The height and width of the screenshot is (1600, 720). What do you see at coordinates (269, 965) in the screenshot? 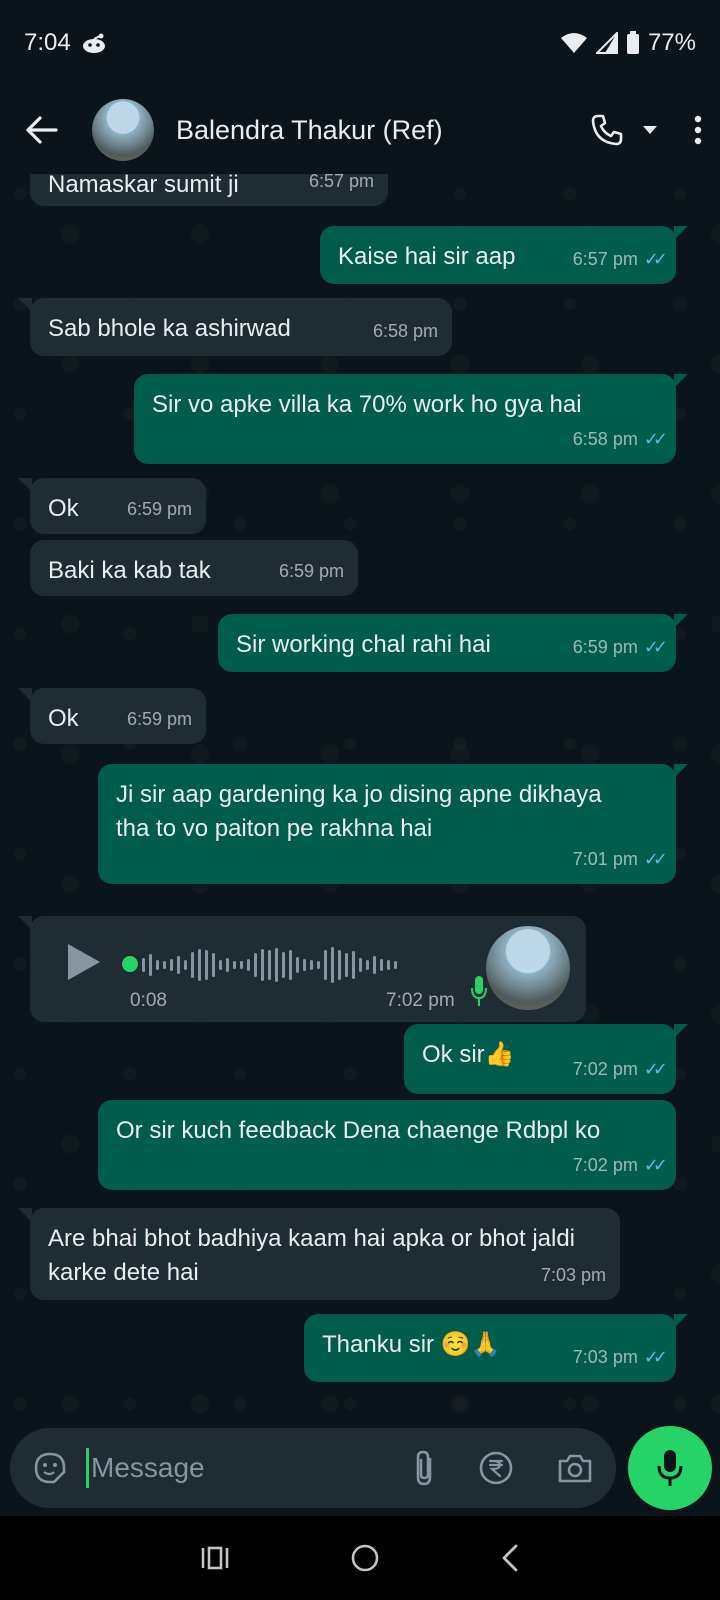
I see `voice-waveform` at bounding box center [269, 965].